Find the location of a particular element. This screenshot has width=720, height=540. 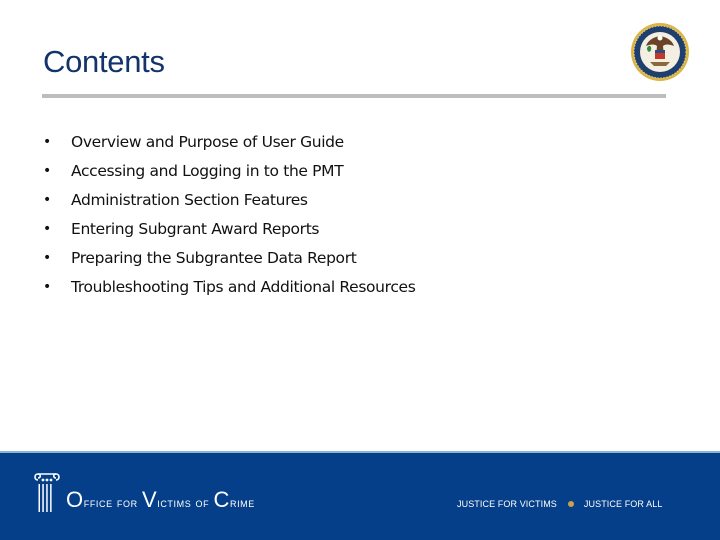

tagline-separator-dot is located at coordinates (570, 504).